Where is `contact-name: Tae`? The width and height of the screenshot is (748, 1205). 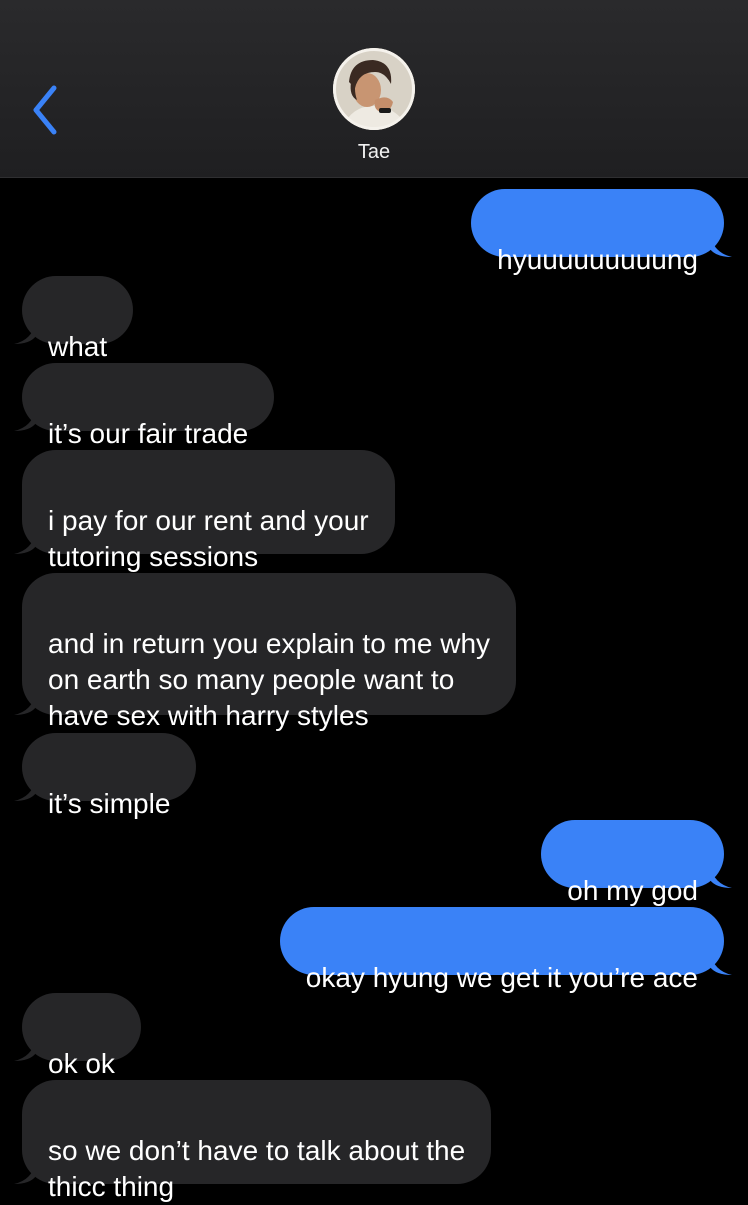 contact-name: Tae is located at coordinates (374, 152).